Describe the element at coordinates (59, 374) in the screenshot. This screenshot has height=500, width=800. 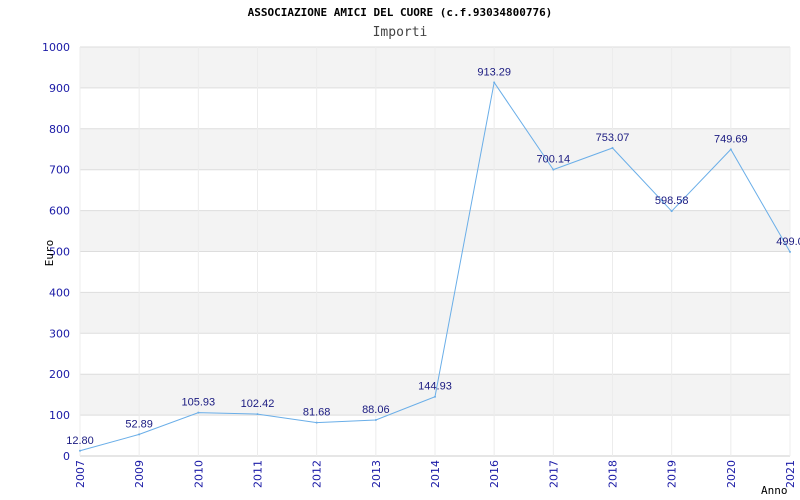
I see `y-tick-label: 200` at that location.